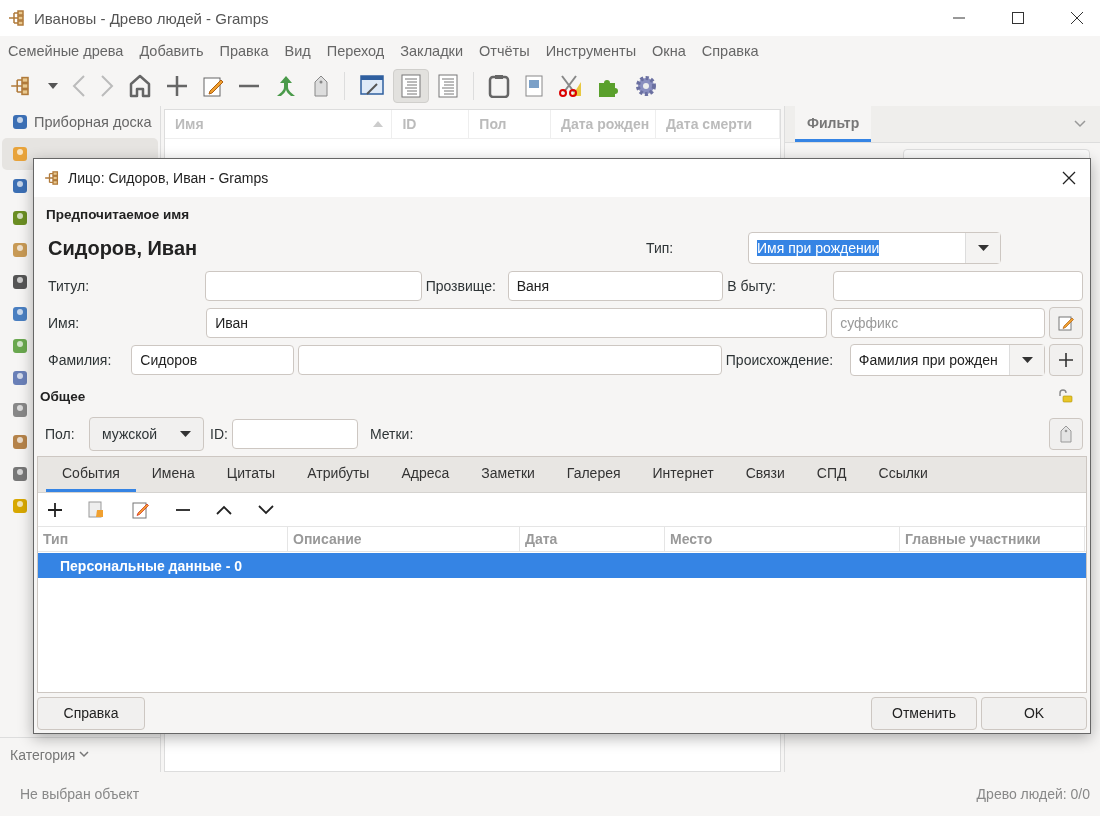 The width and height of the screenshot is (1100, 816). Describe the element at coordinates (80, 794) in the screenshot. I see `status-text: Не выбран объект` at that location.